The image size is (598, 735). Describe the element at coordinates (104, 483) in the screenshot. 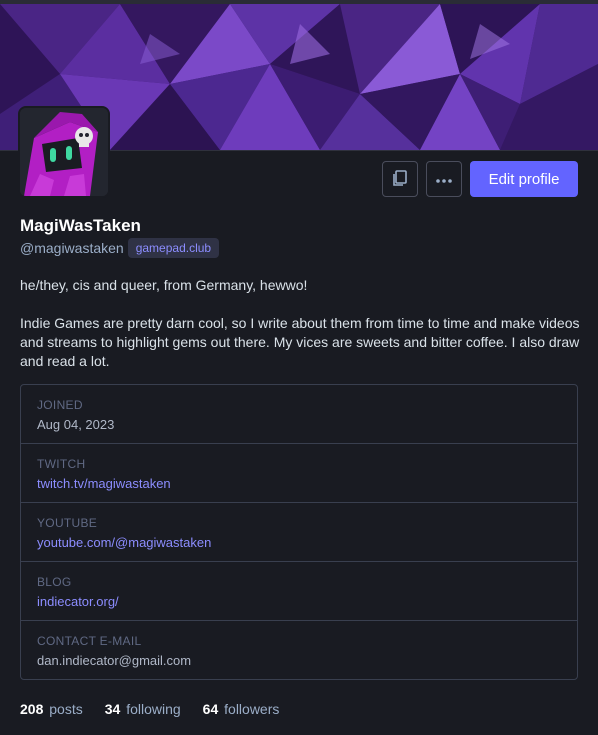

I see `twitch-link: twitch.tv/magiwastaken` at that location.